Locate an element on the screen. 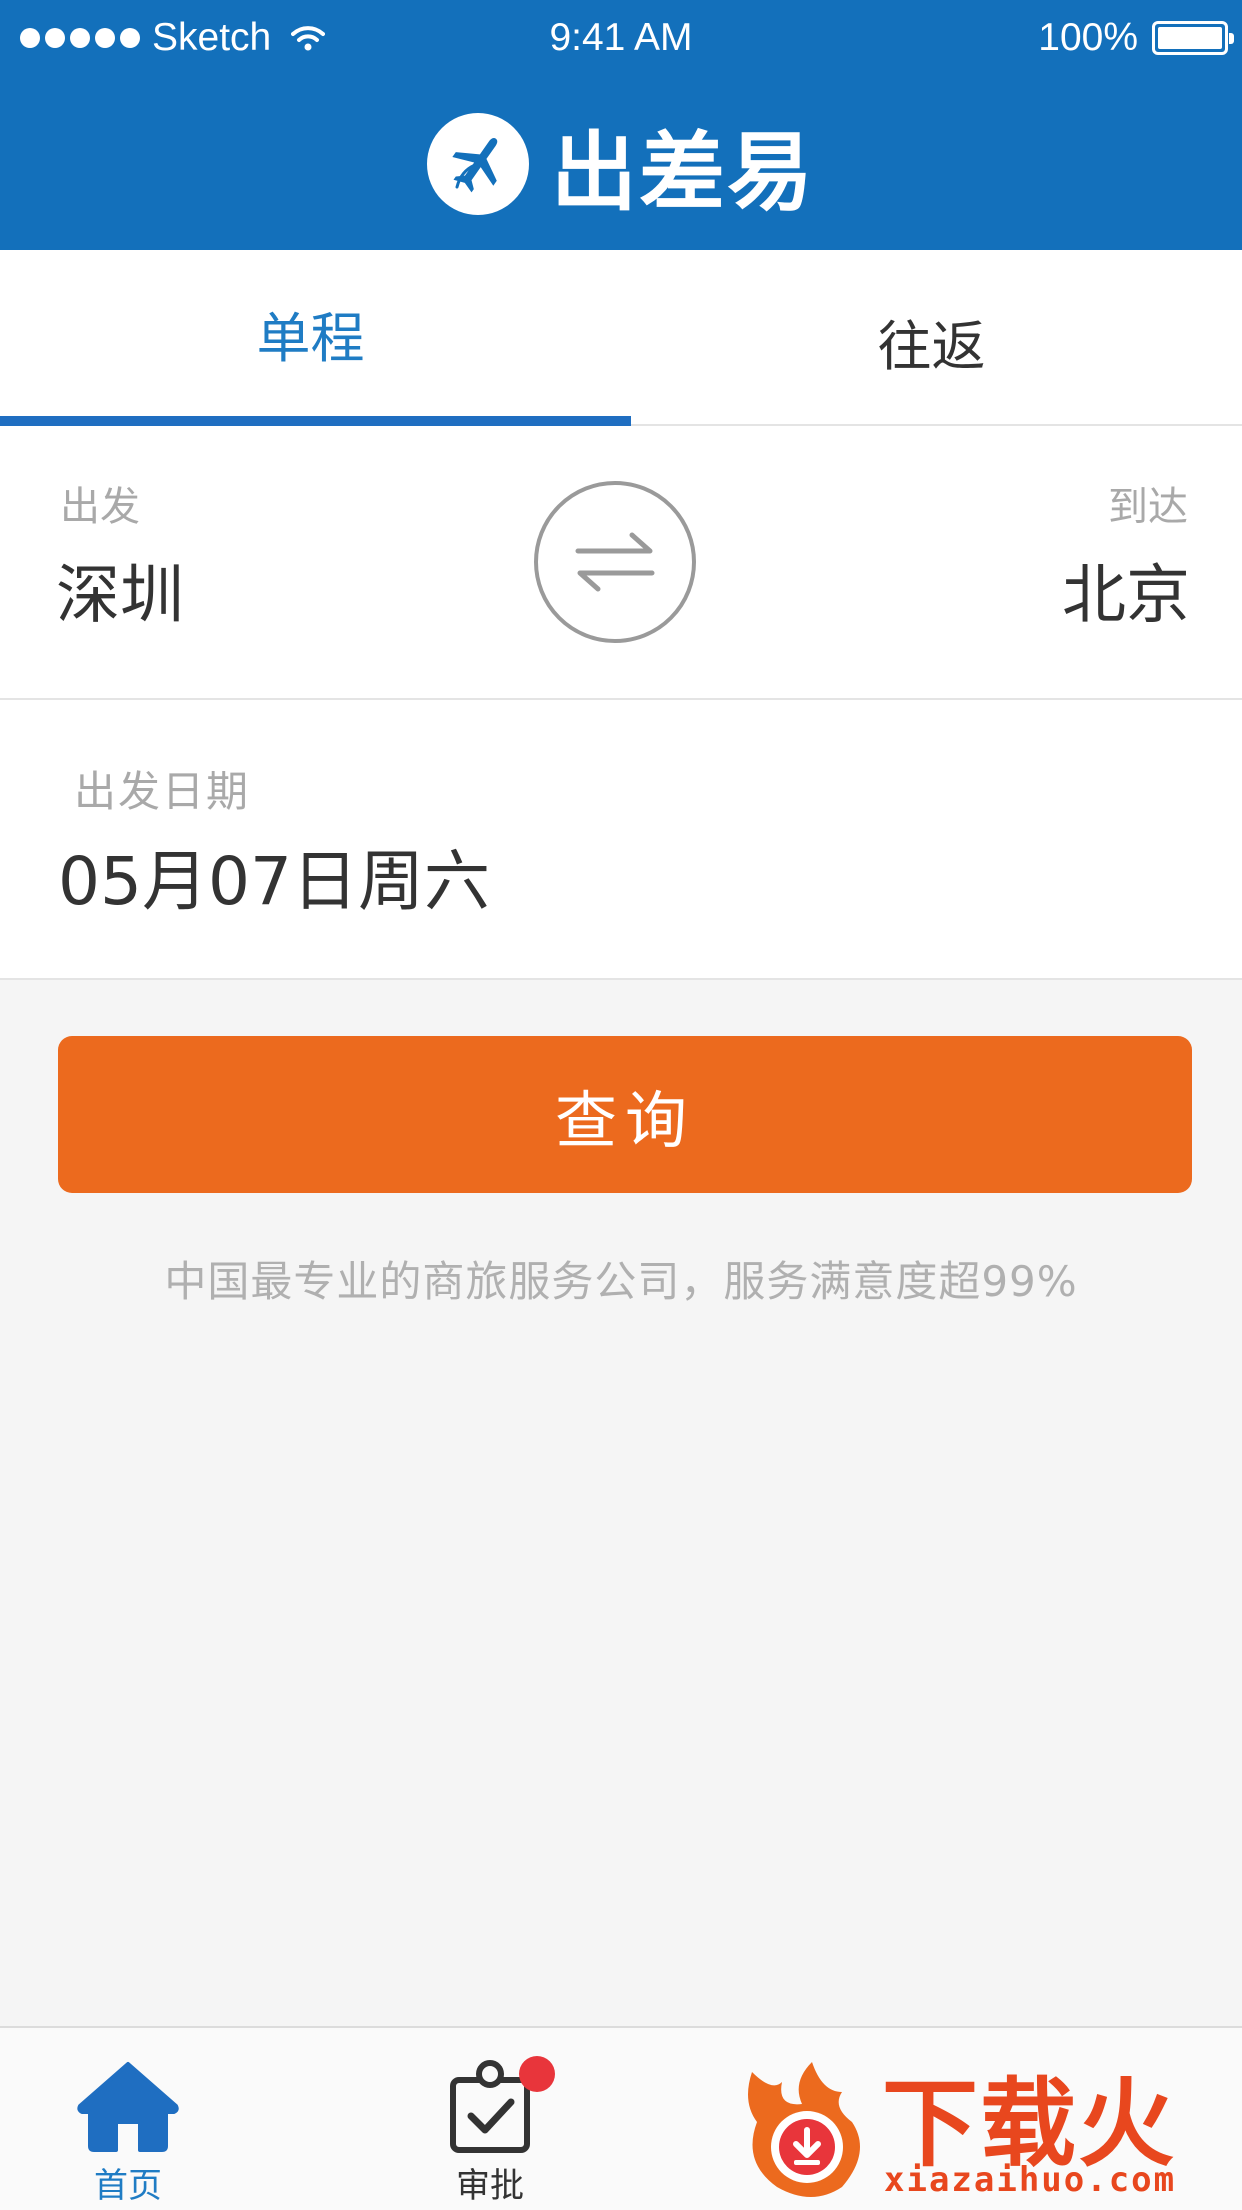  status-bar: Sketch 9:41 AM 100% is located at coordinates (621, 39).